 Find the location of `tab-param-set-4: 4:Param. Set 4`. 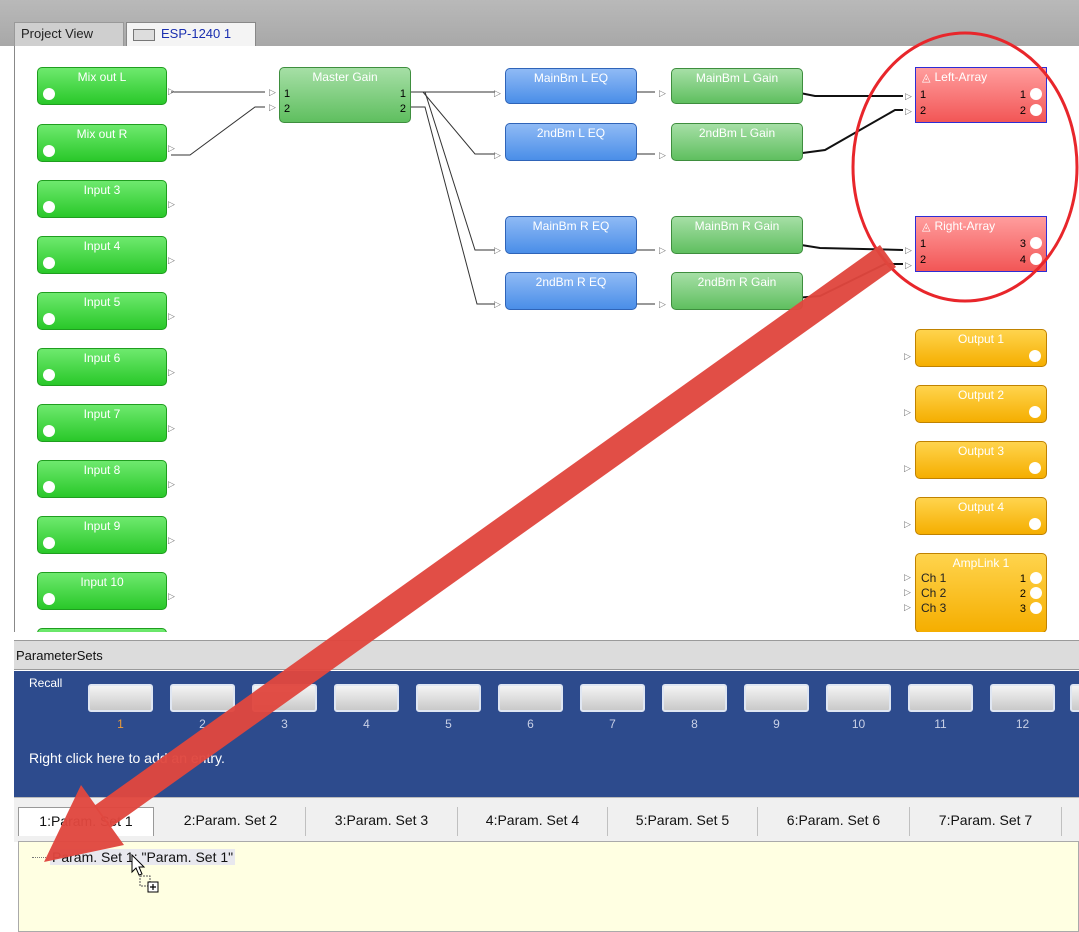

tab-param-set-4: 4:Param. Set 4 is located at coordinates (533, 821).